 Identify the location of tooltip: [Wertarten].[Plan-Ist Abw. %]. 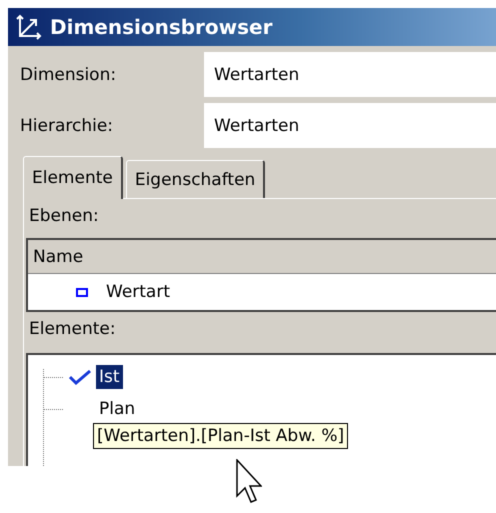
(220, 436).